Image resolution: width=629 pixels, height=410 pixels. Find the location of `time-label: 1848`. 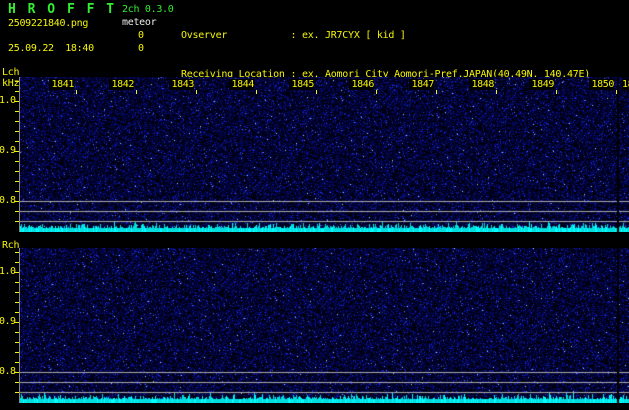

time-label: 1848 is located at coordinates (481, 84).